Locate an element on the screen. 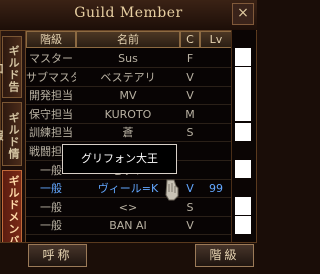 The width and height of the screenshot is (320, 274). table-row: 一般 BAN AI V is located at coordinates (129, 226).